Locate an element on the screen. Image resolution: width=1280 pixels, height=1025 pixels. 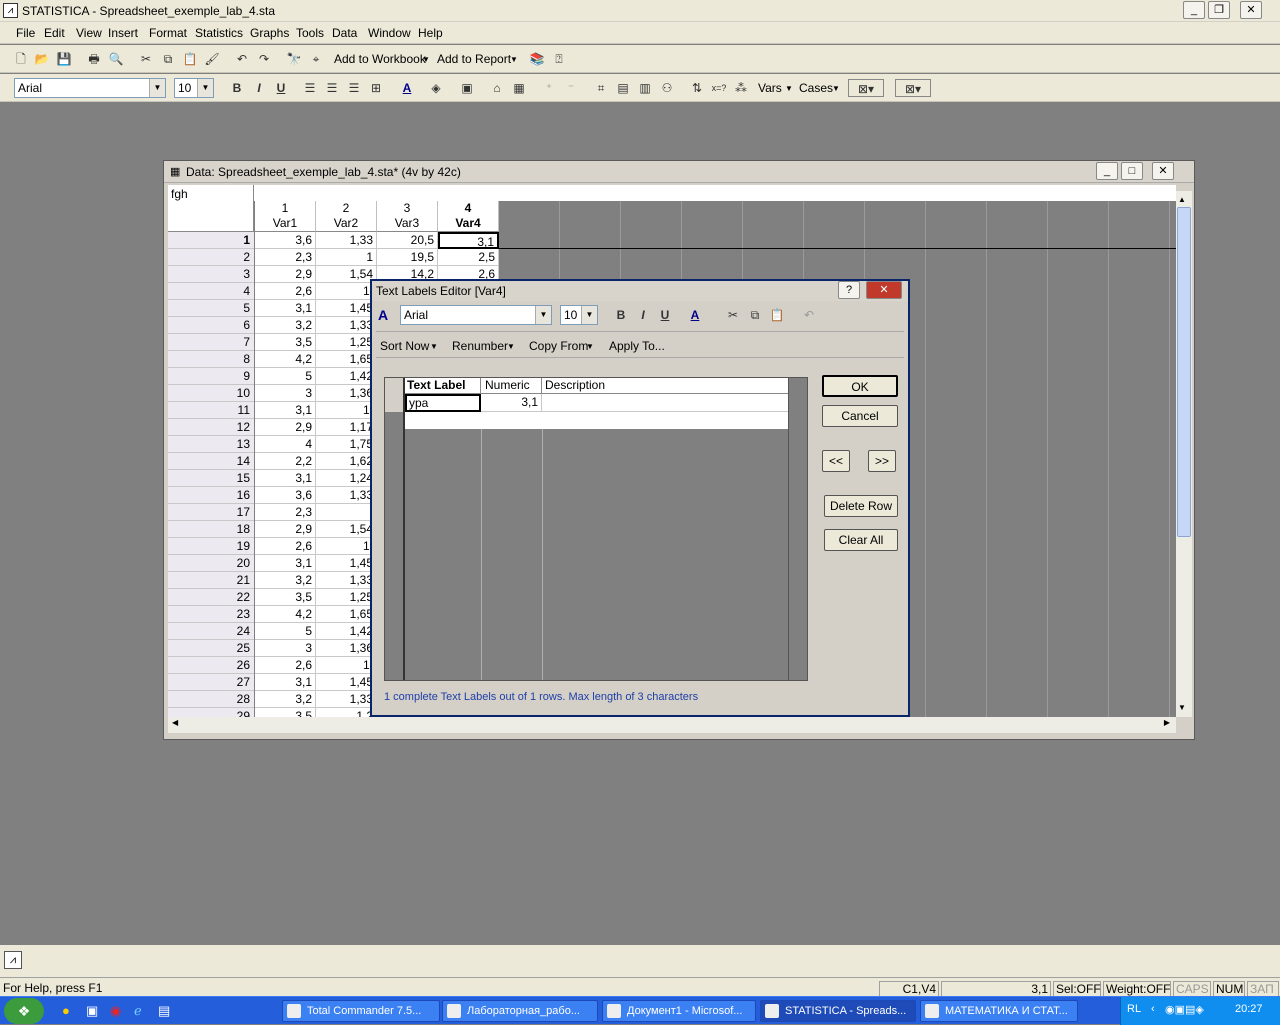
cut-icon: ✂ is located at coordinates (146, 59).